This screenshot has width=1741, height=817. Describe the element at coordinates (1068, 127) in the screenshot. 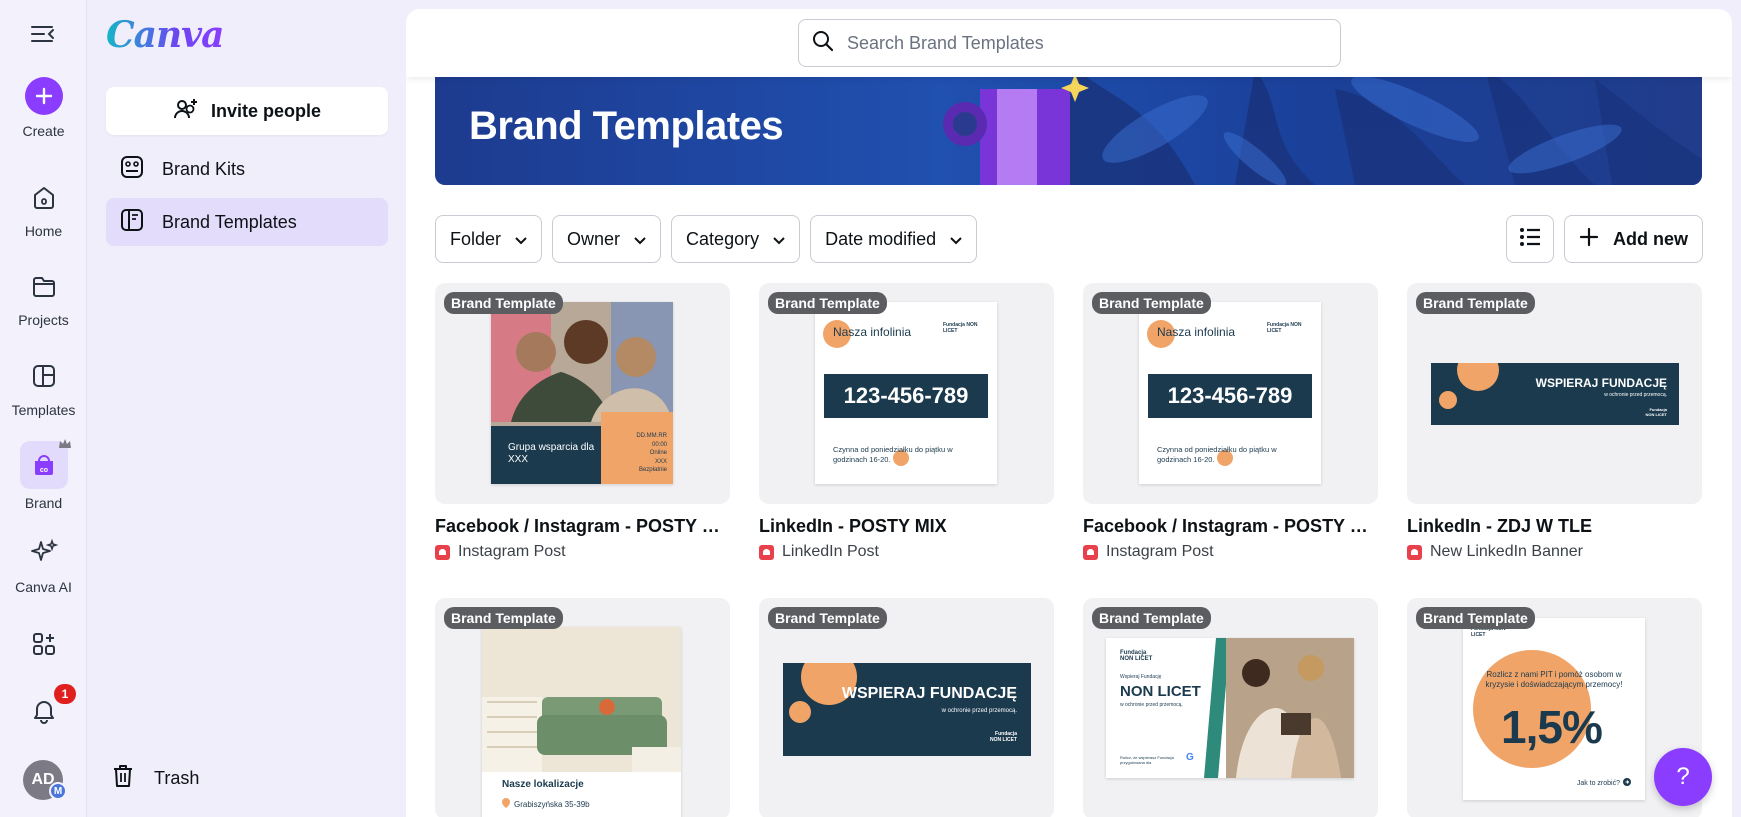

I see `hero-banner: Brand Templates` at that location.